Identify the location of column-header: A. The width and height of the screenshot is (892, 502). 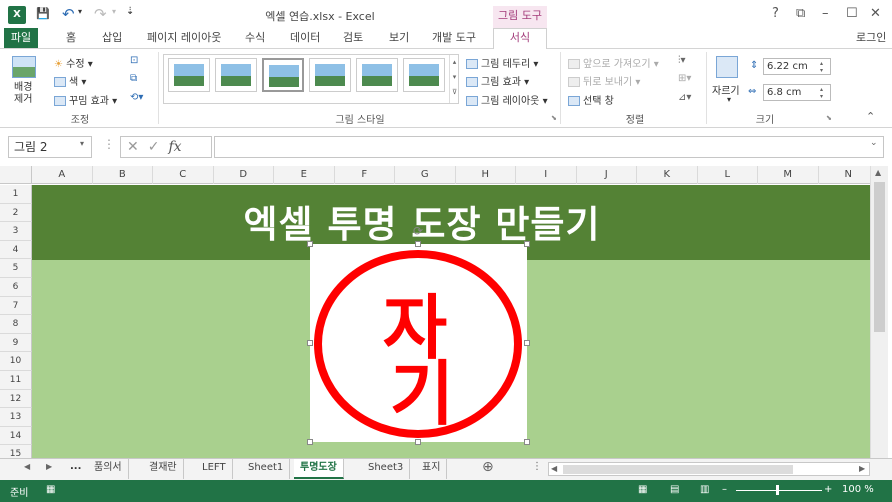
(62, 175).